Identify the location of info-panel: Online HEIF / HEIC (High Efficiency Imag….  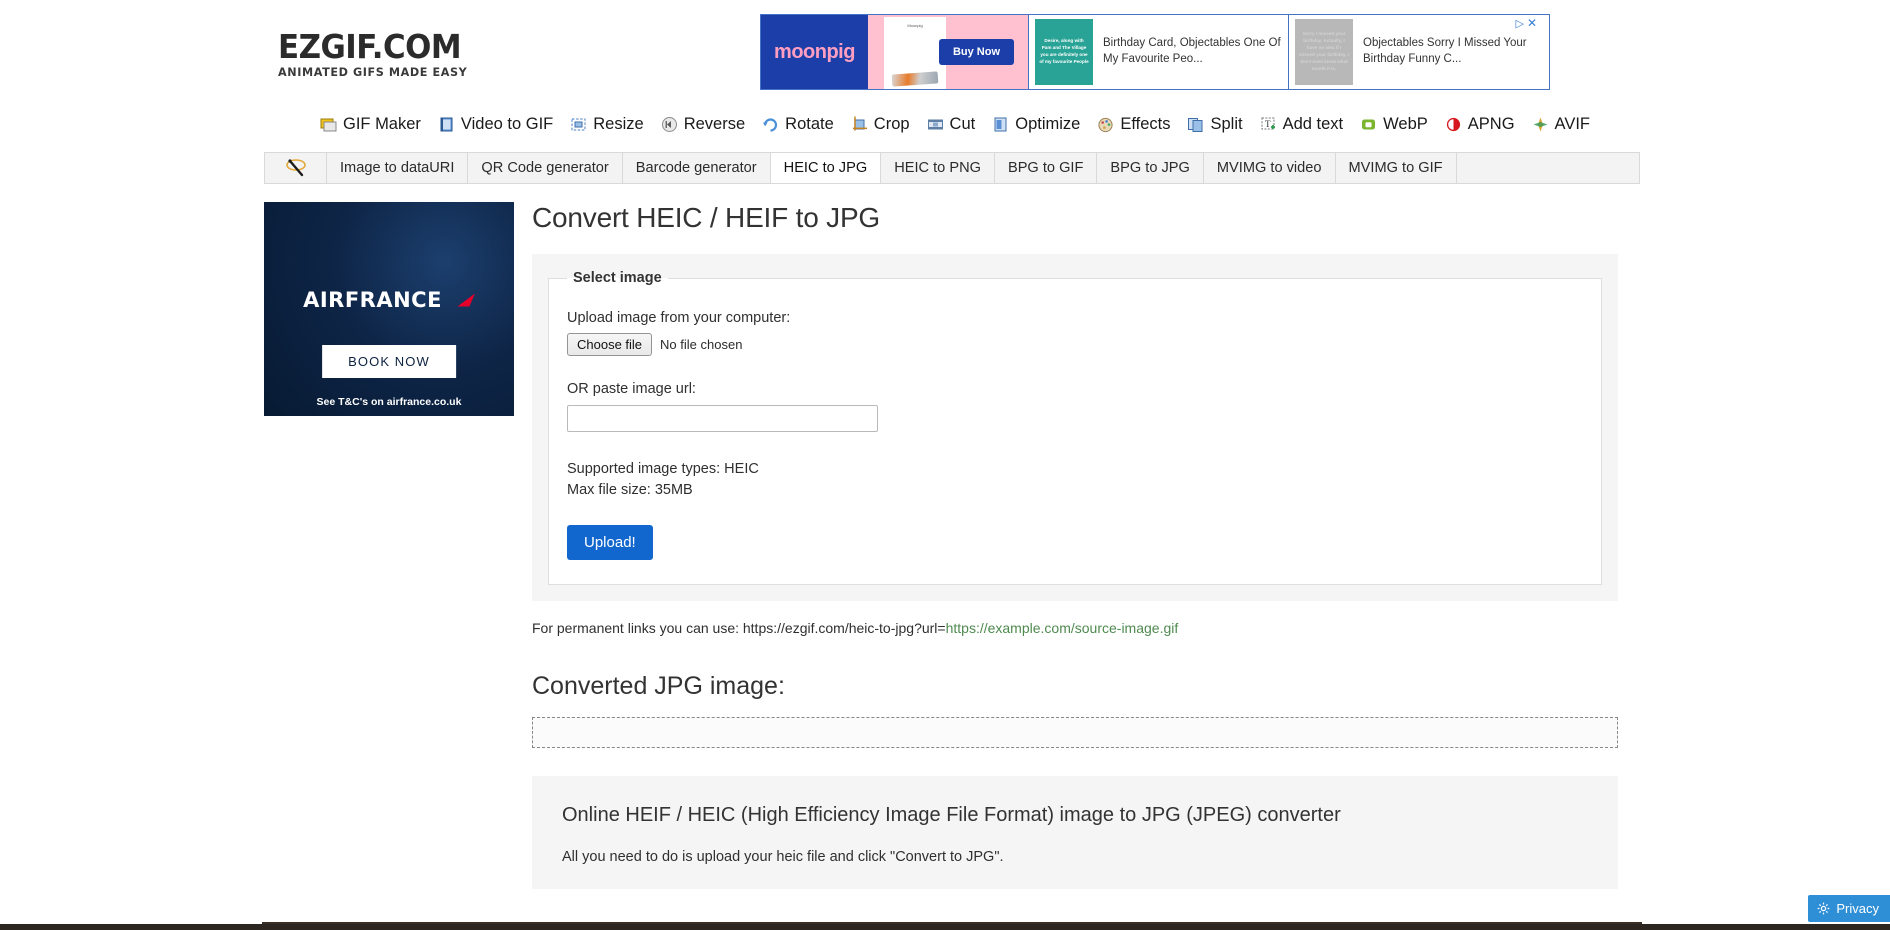
(1075, 833).